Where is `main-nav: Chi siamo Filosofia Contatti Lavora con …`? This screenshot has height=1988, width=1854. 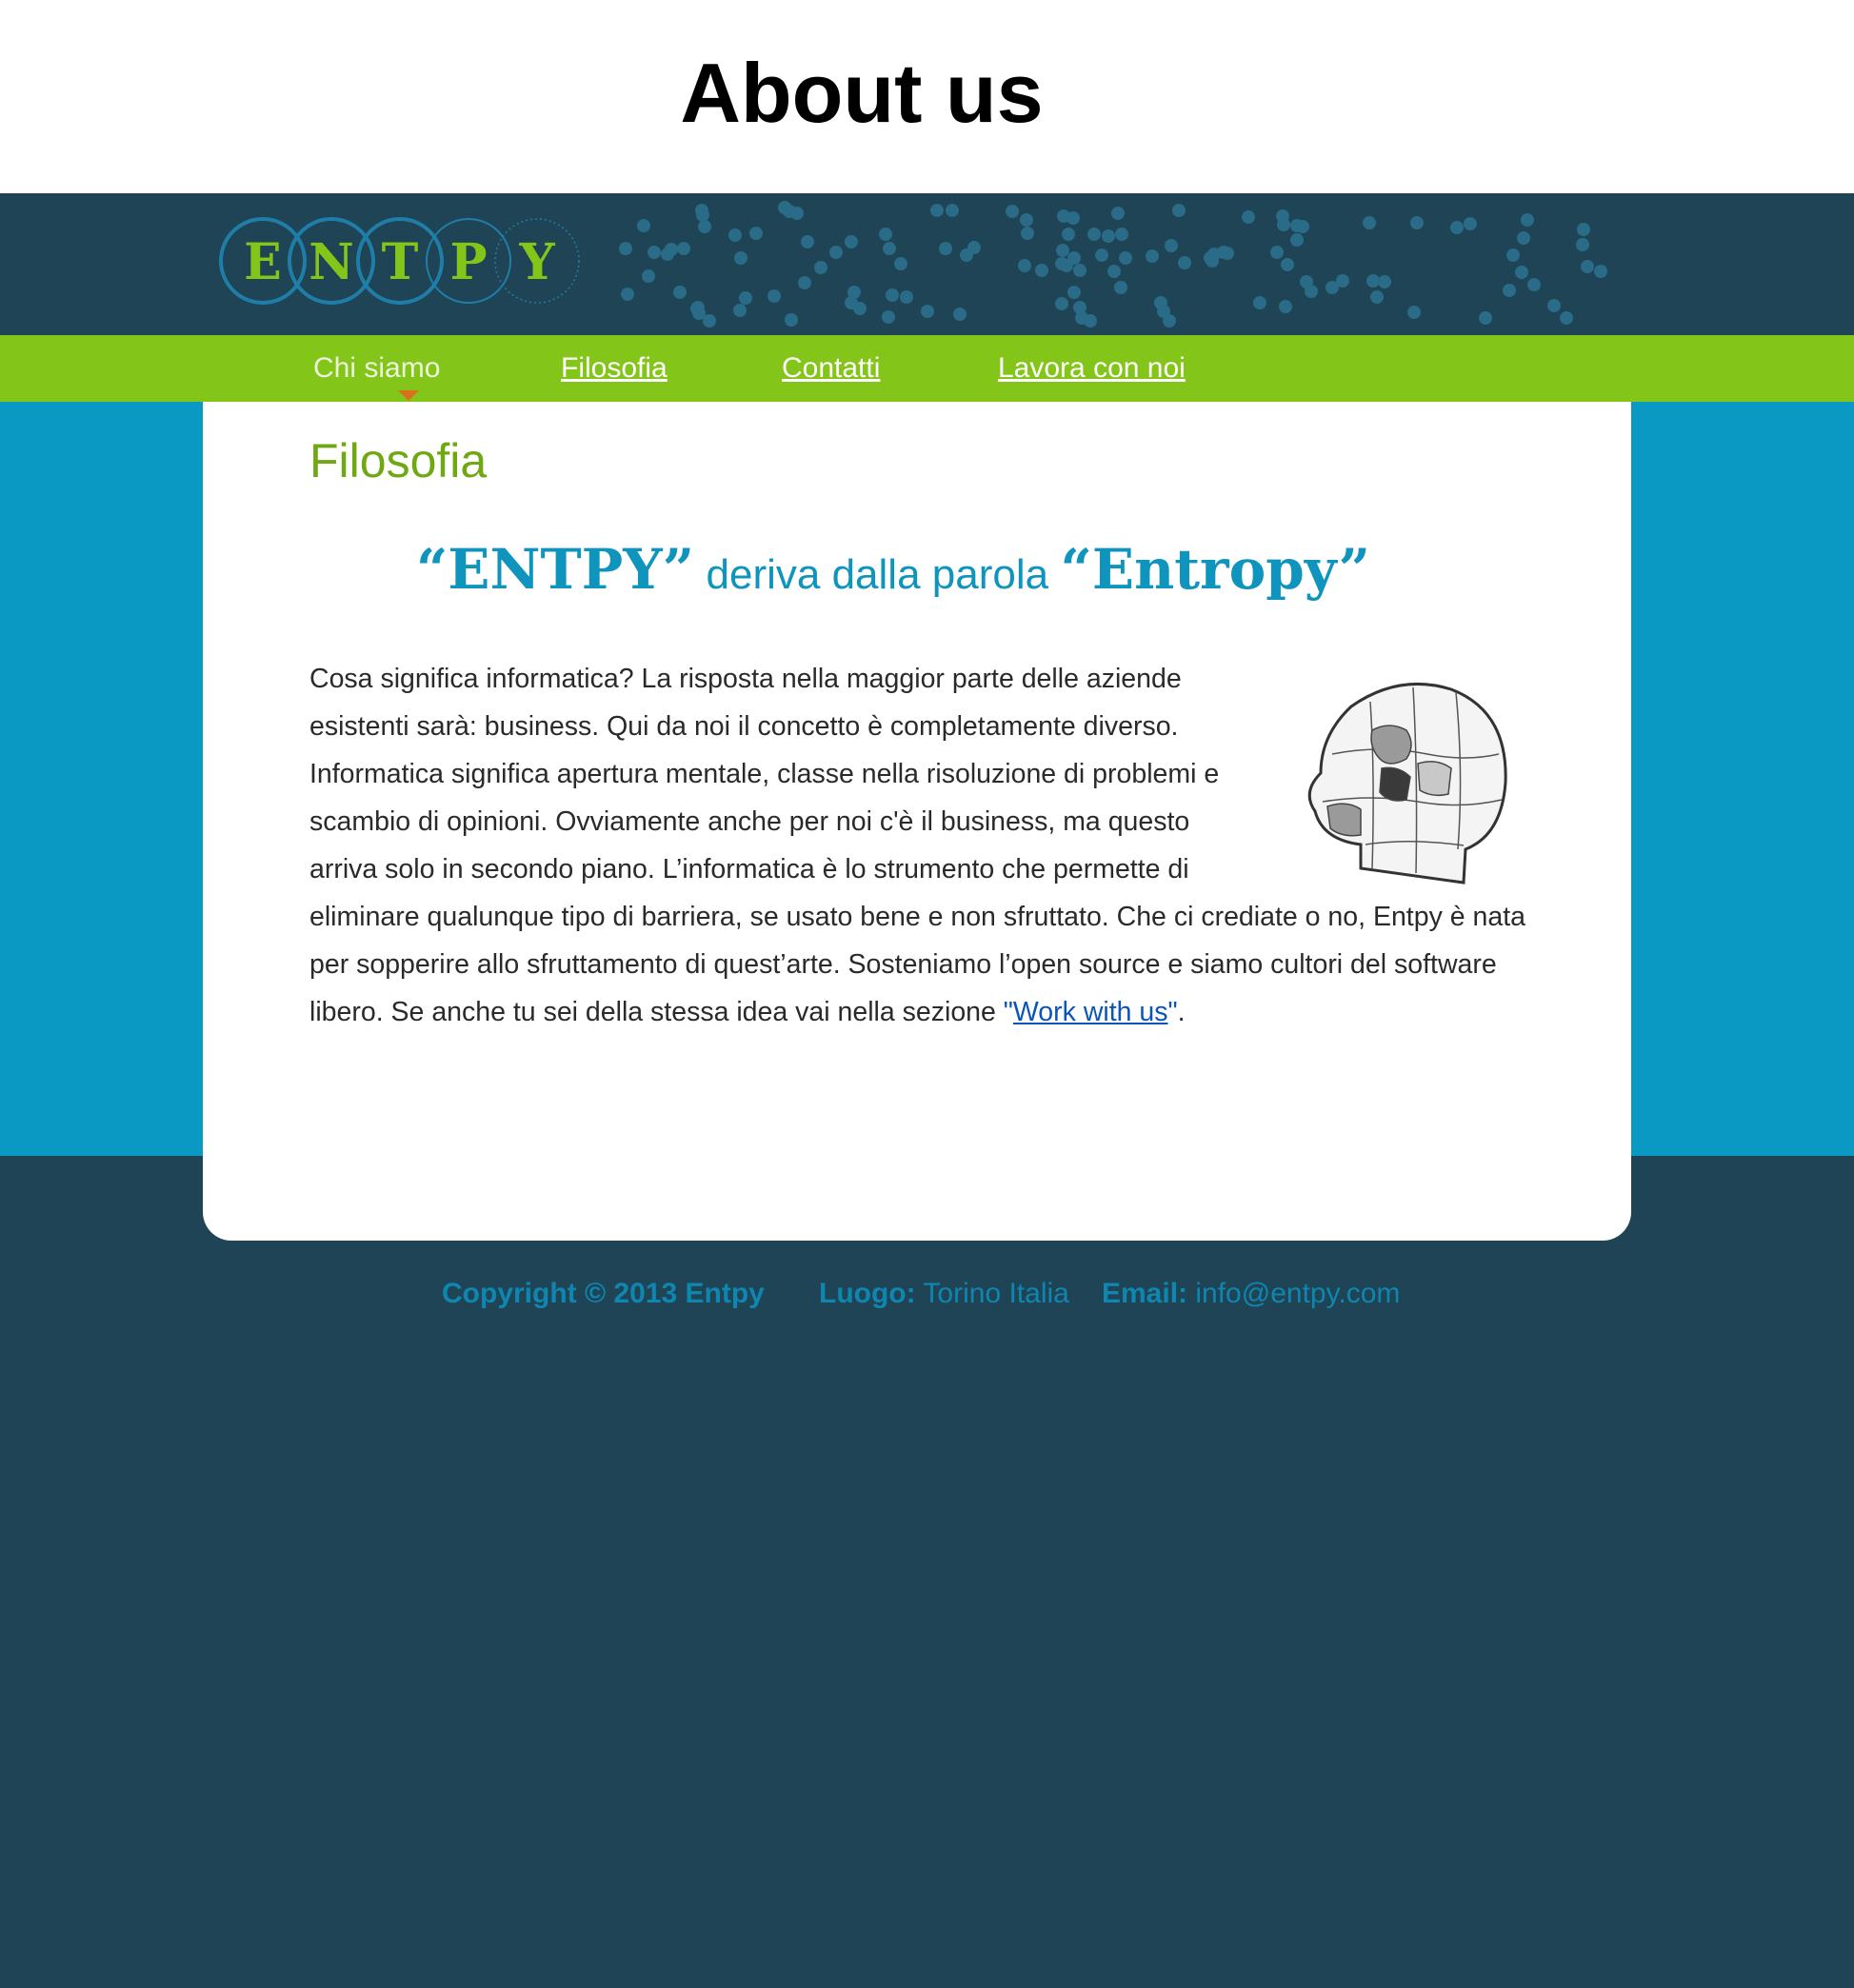
main-nav: Chi siamo Filosofia Contatti Lavora con … is located at coordinates (927, 368).